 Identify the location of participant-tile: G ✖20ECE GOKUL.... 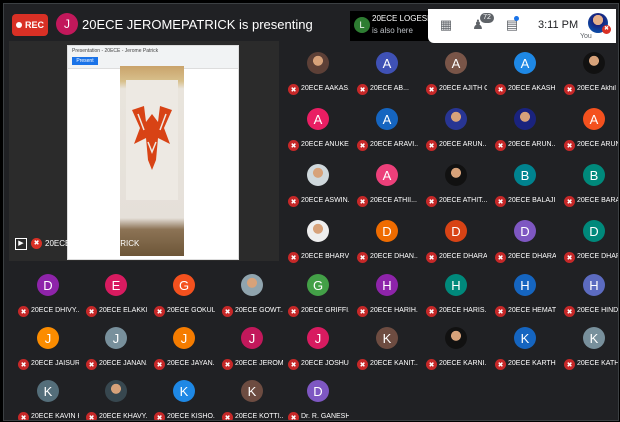
(183, 294).